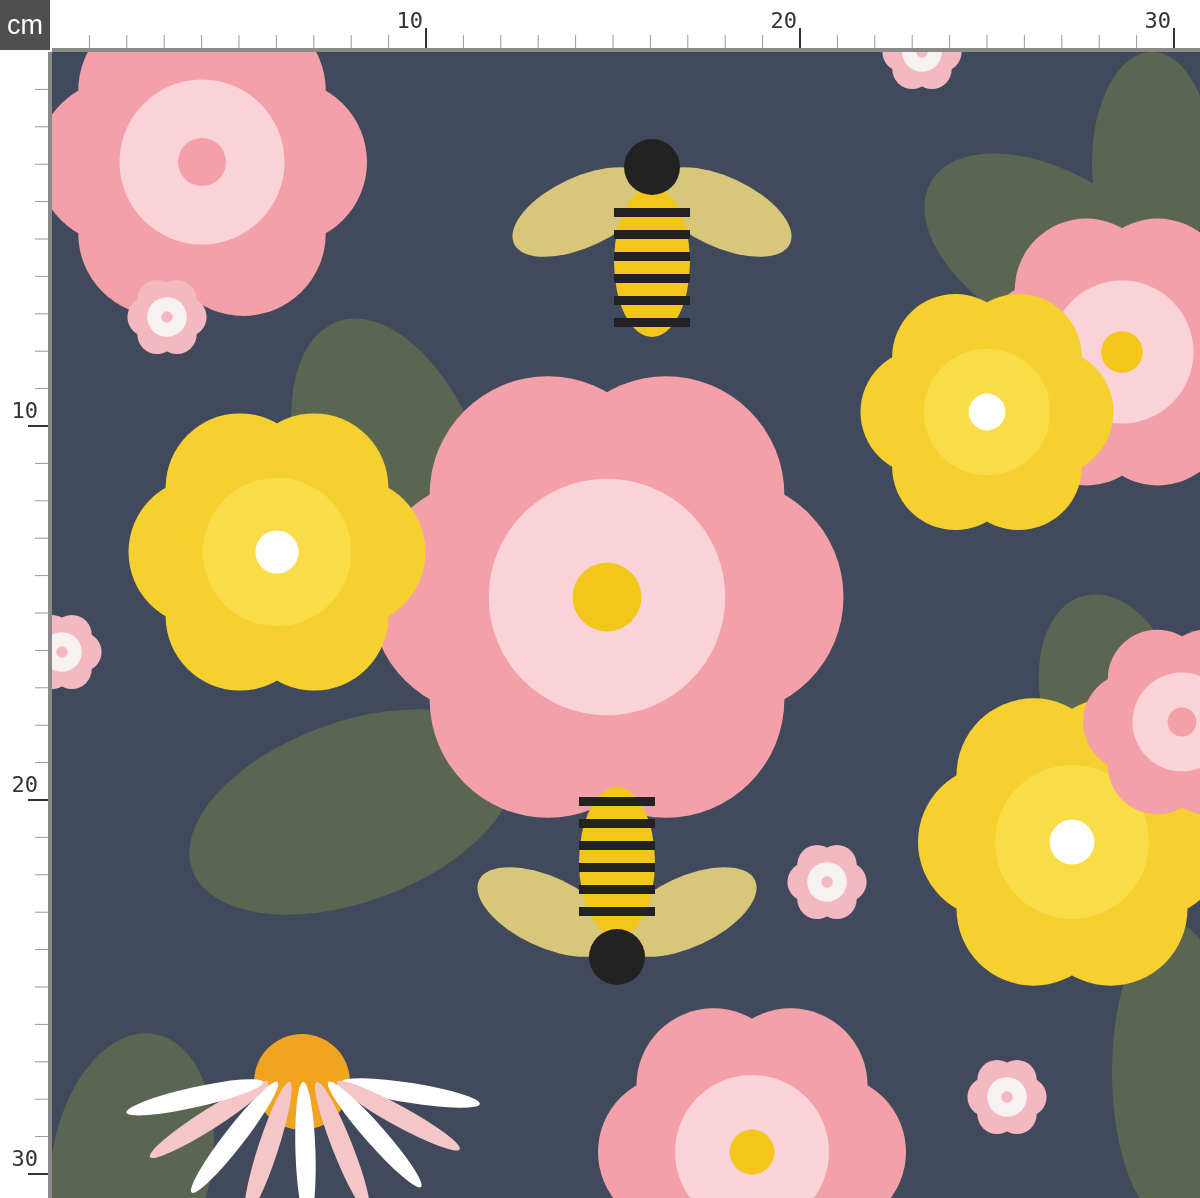 The width and height of the screenshot is (1200, 1198). I want to click on unit-label: cm, so click(25, 25).